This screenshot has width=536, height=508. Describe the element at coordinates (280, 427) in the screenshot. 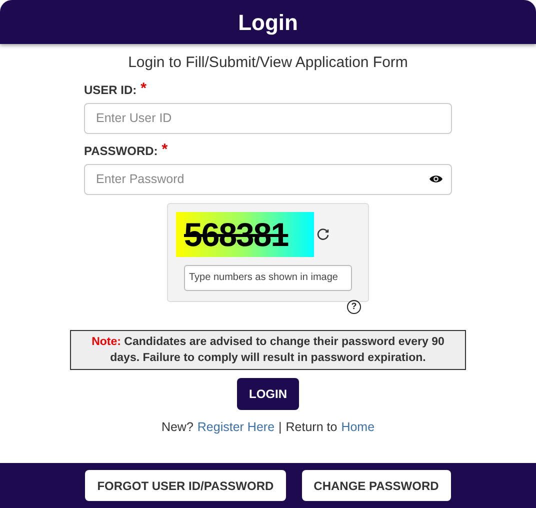

I see `link-caption: |` at that location.